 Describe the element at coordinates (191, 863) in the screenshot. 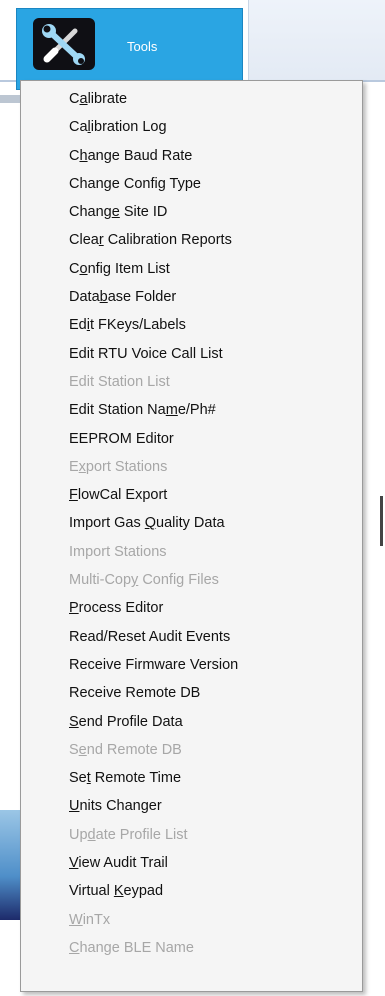

I see `menu-item-view-audit-trail: View Audit Trail` at that location.